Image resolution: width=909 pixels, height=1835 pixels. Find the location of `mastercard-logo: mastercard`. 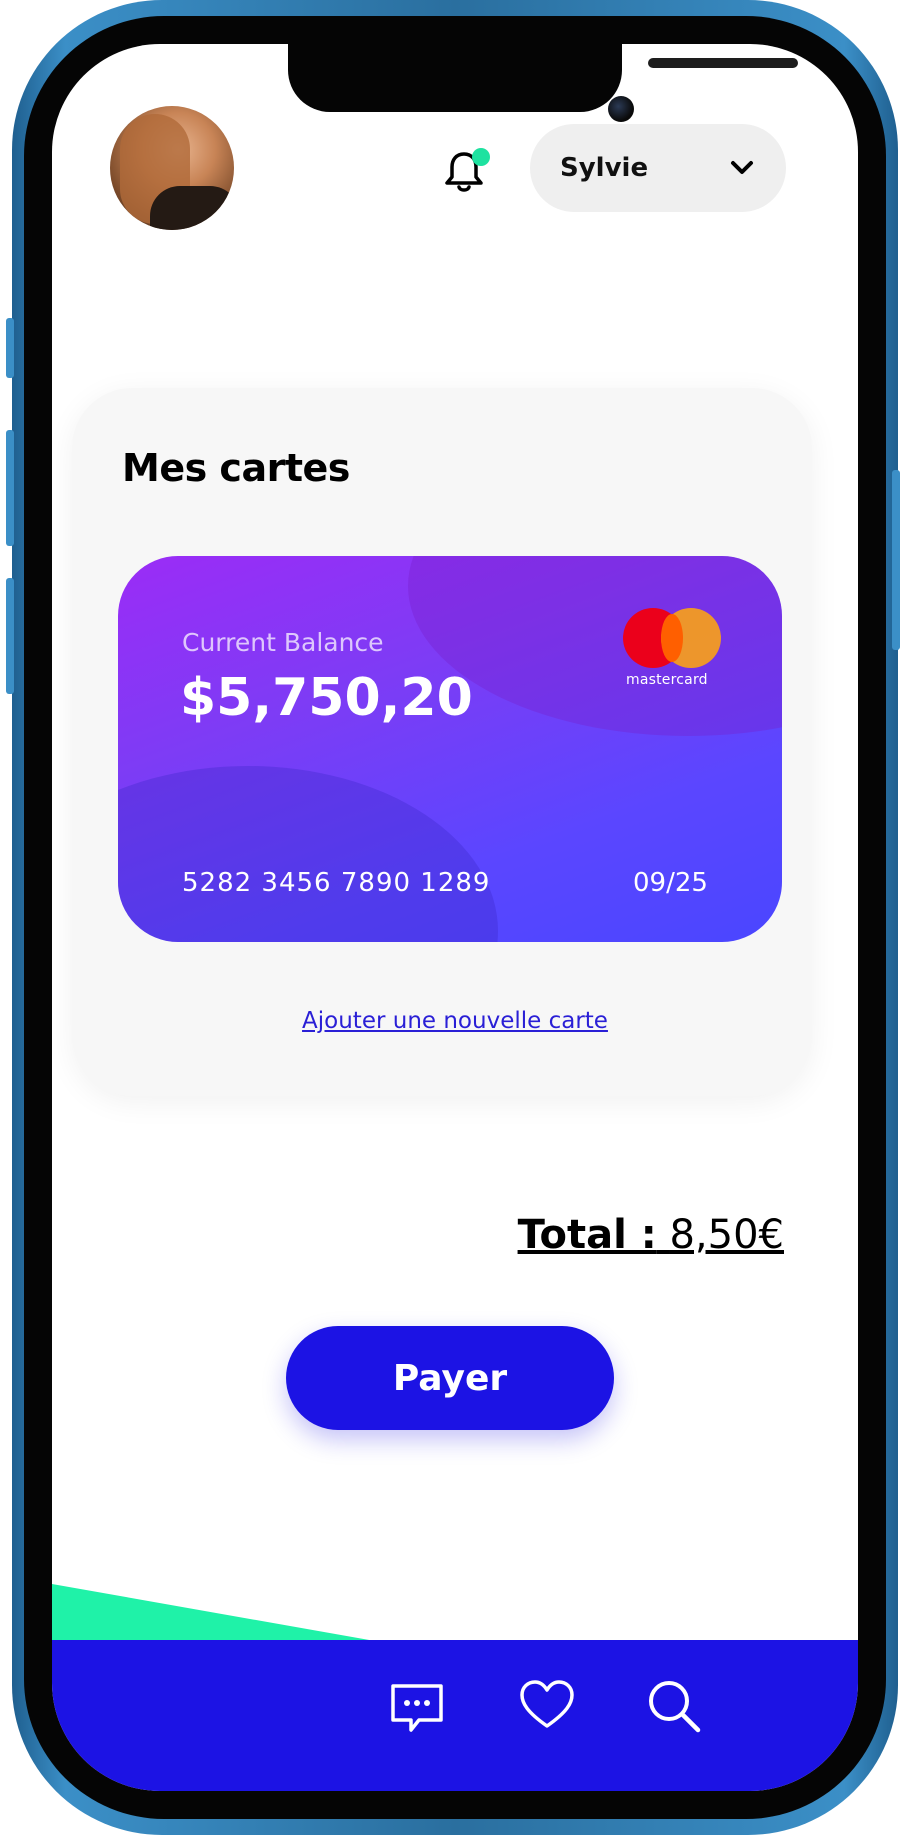

mastercard-logo: mastercard is located at coordinates (673, 648).